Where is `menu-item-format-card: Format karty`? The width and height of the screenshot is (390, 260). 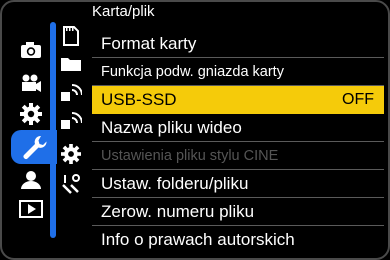 menu-item-format-card: Format karty is located at coordinates (238, 44).